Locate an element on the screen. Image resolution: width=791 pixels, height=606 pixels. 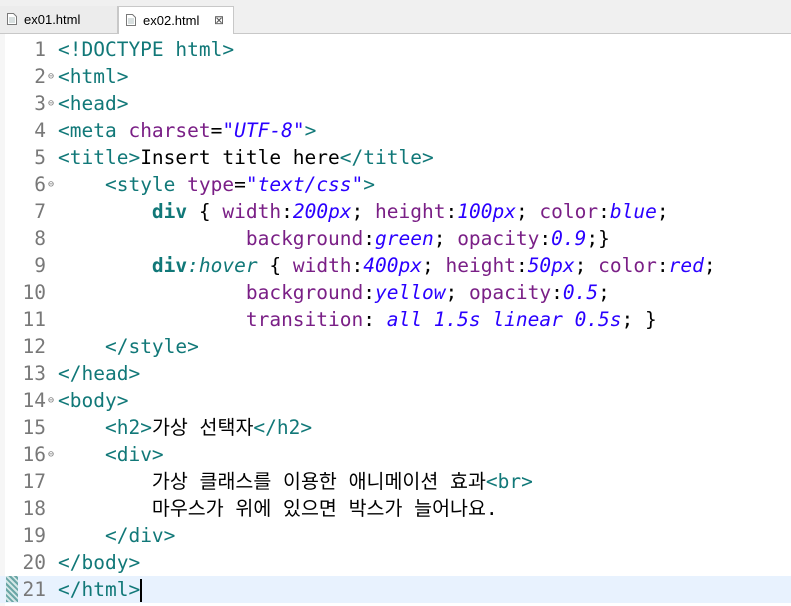
line-number: 11 is located at coordinates (34, 319).